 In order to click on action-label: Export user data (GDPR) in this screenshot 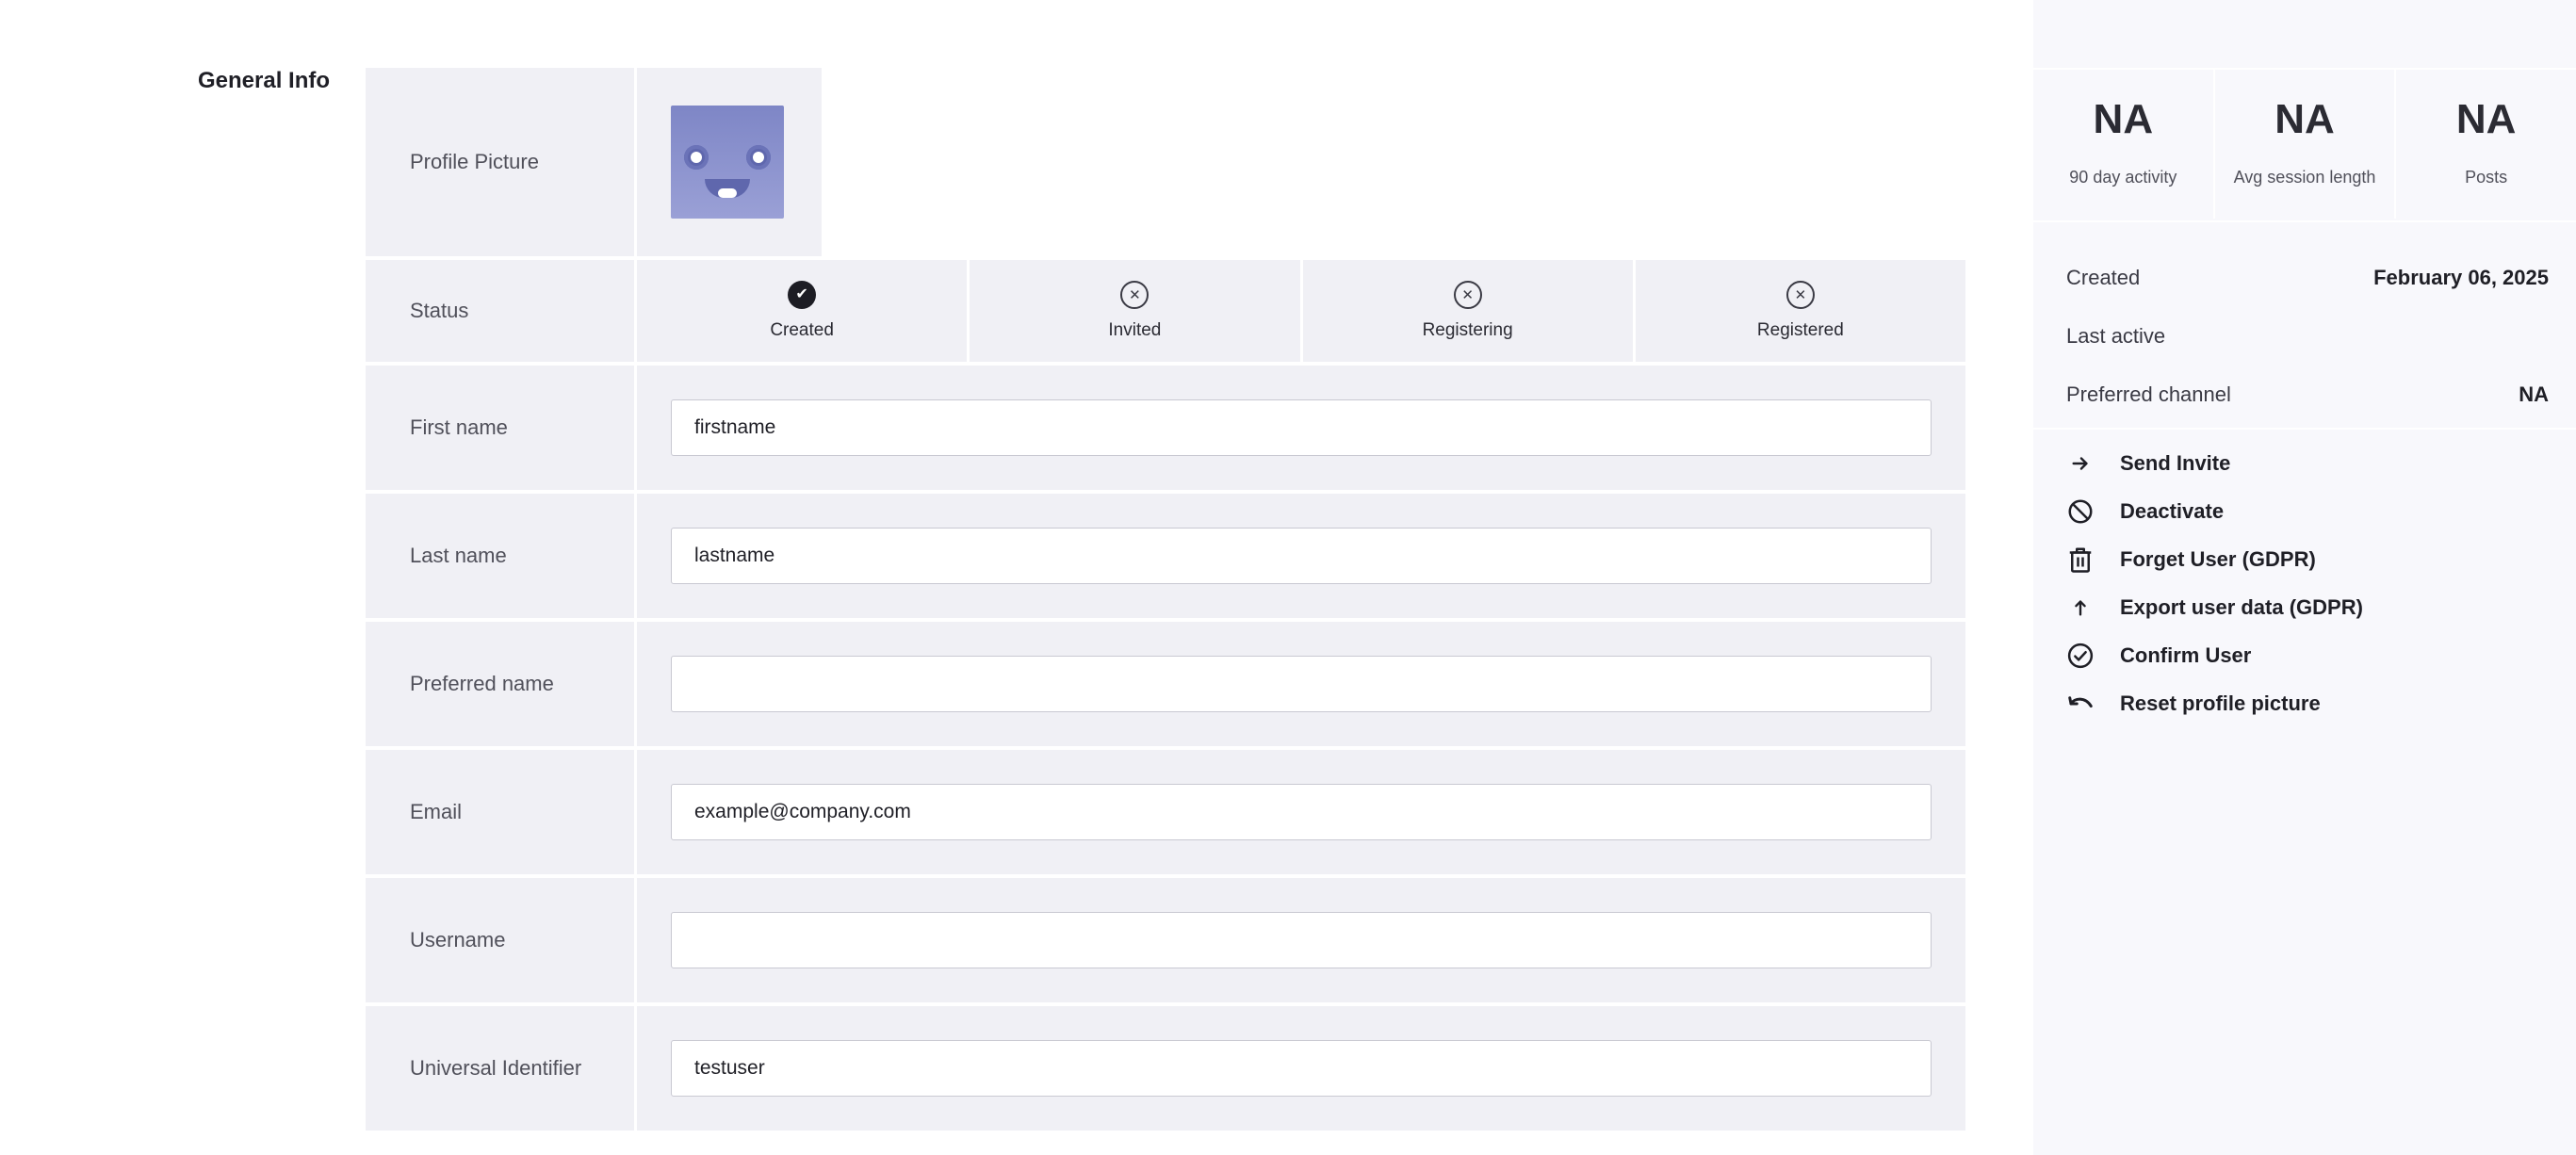, I will do `click(2241, 606)`.